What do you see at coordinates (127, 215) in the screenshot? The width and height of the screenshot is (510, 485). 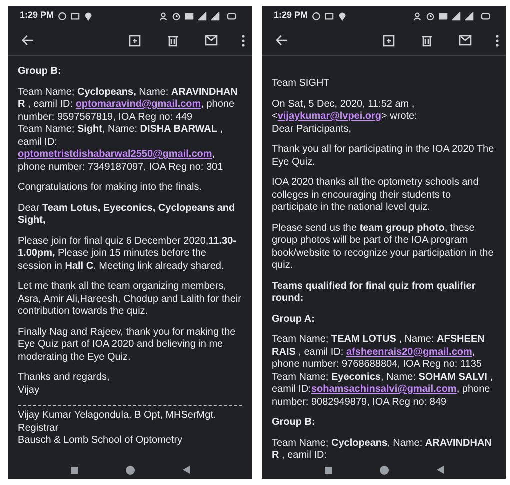 I see `email-paragraph: Dear Team Lotus, Eyeconics, Cyclopeans and Sight,` at bounding box center [127, 215].